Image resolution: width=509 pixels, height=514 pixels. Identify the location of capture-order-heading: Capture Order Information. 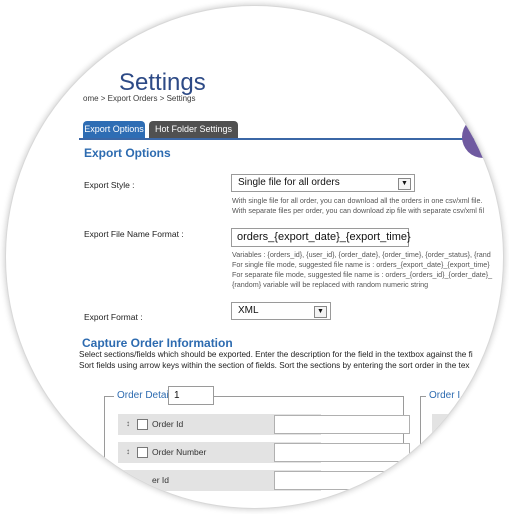
(157, 343).